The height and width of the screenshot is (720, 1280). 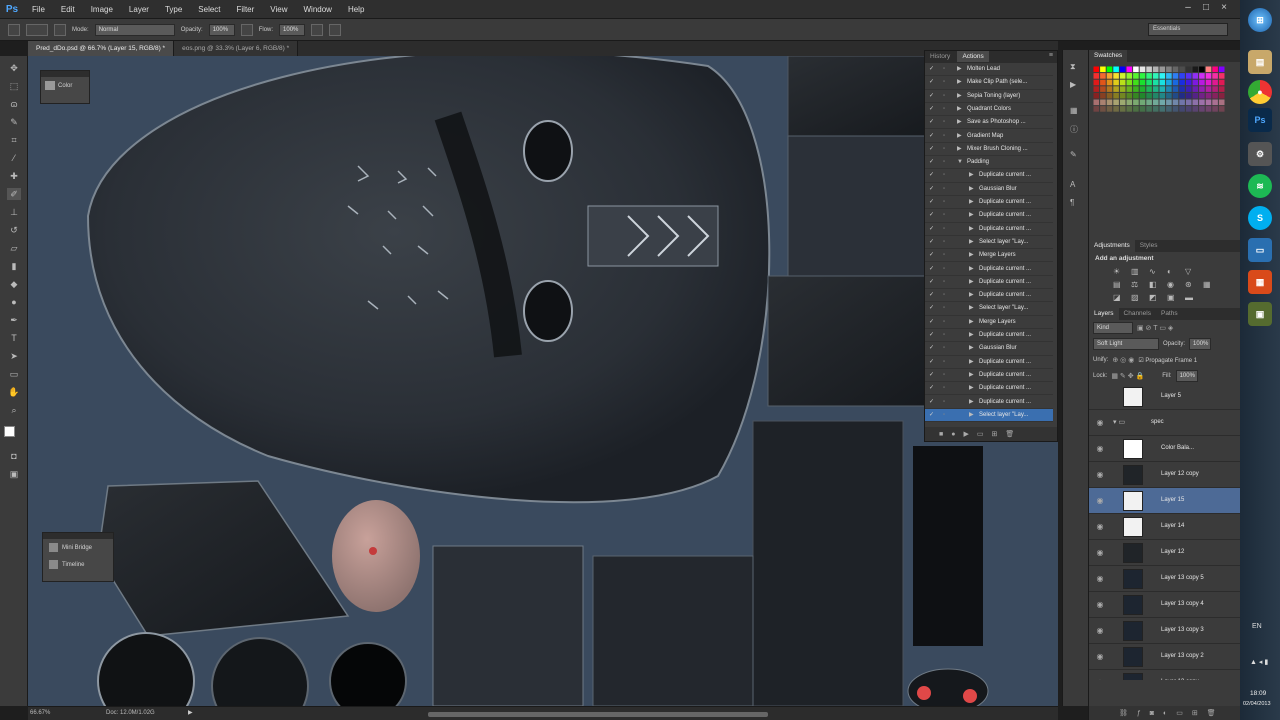 I want to click on tab-history: History, so click(x=940, y=56).